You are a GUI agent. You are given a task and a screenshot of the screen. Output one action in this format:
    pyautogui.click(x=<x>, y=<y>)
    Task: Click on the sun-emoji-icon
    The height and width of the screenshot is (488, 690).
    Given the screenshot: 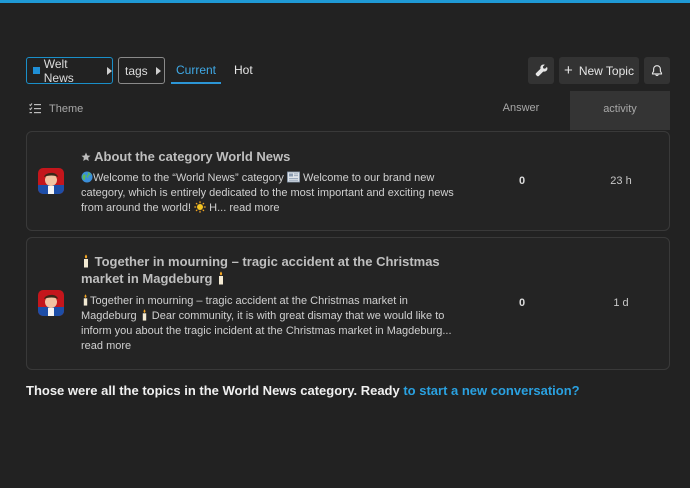 What is the action you would take?
    pyautogui.click(x=200, y=207)
    